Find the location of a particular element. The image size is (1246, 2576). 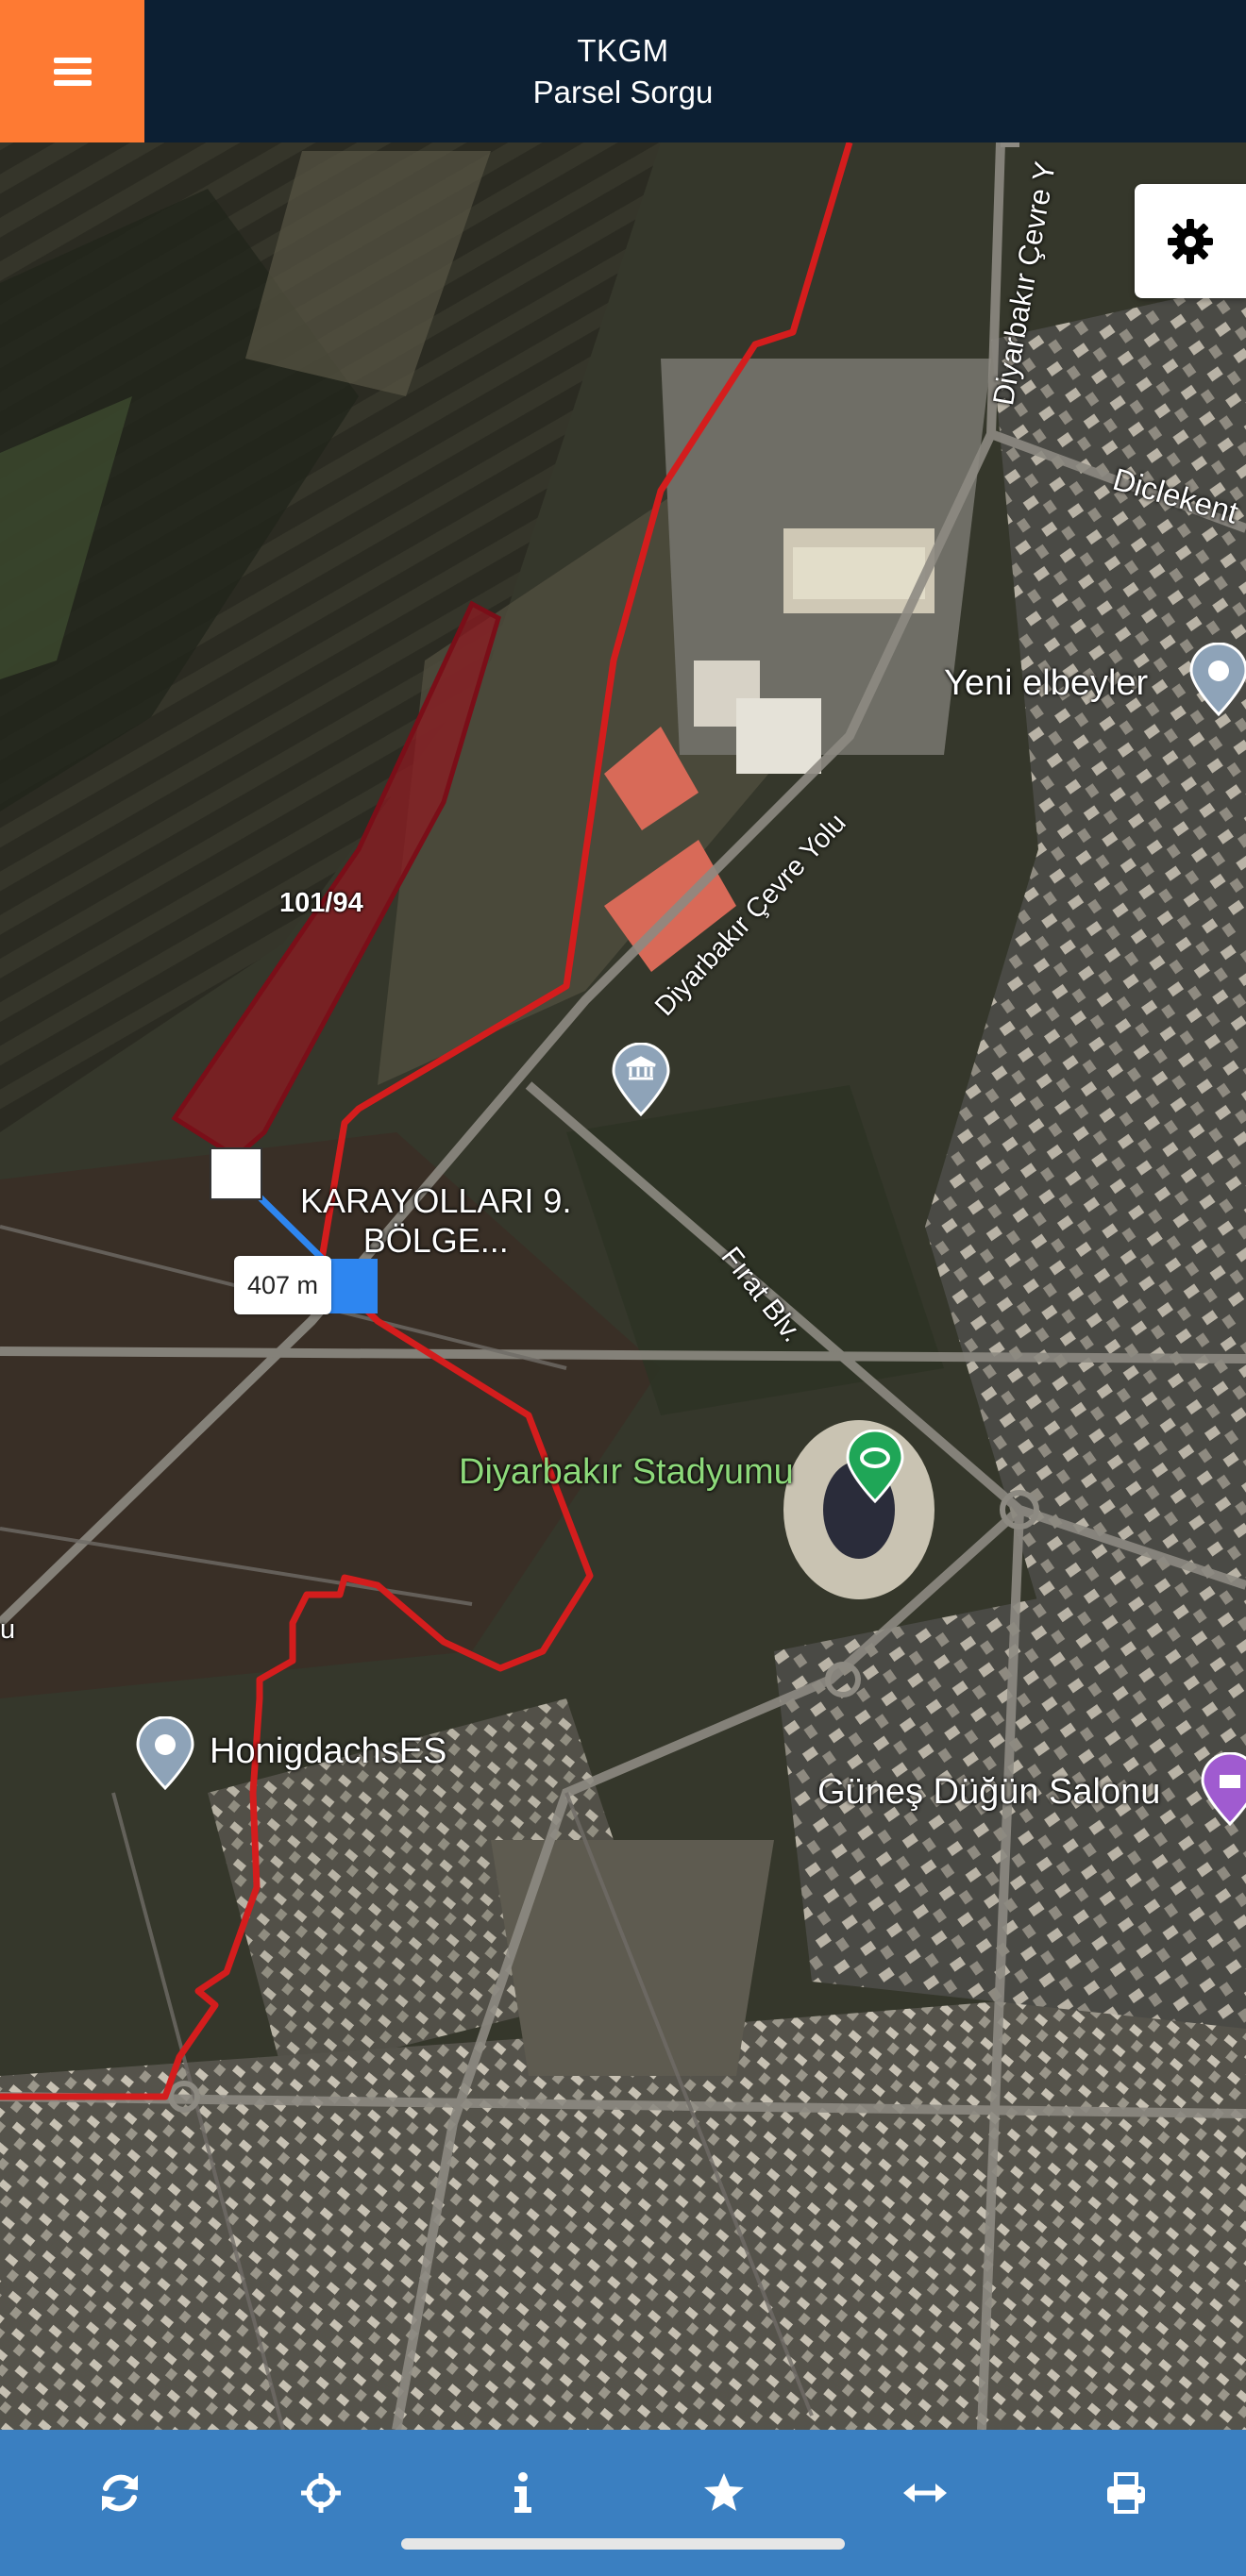

measure-end-handle is located at coordinates (351, 1286).